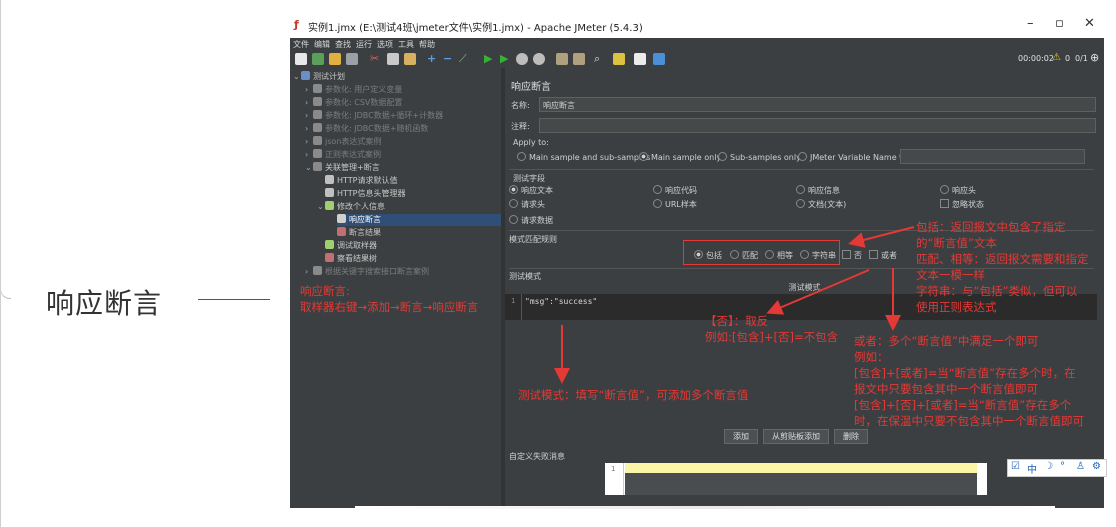 The height and width of the screenshot is (527, 1116). What do you see at coordinates (818, 292) in the screenshot?
I see `arrow-not` at bounding box center [818, 292].